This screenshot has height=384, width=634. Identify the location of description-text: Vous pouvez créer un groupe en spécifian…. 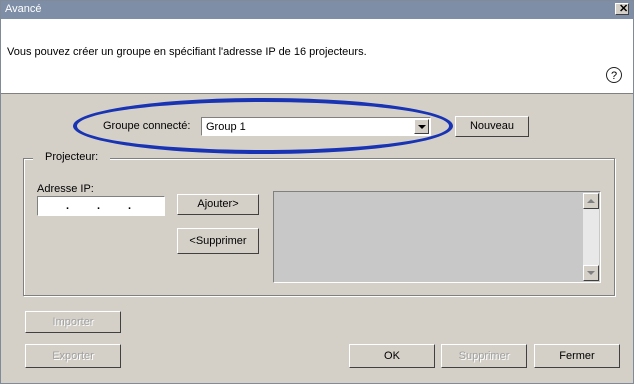
(187, 52).